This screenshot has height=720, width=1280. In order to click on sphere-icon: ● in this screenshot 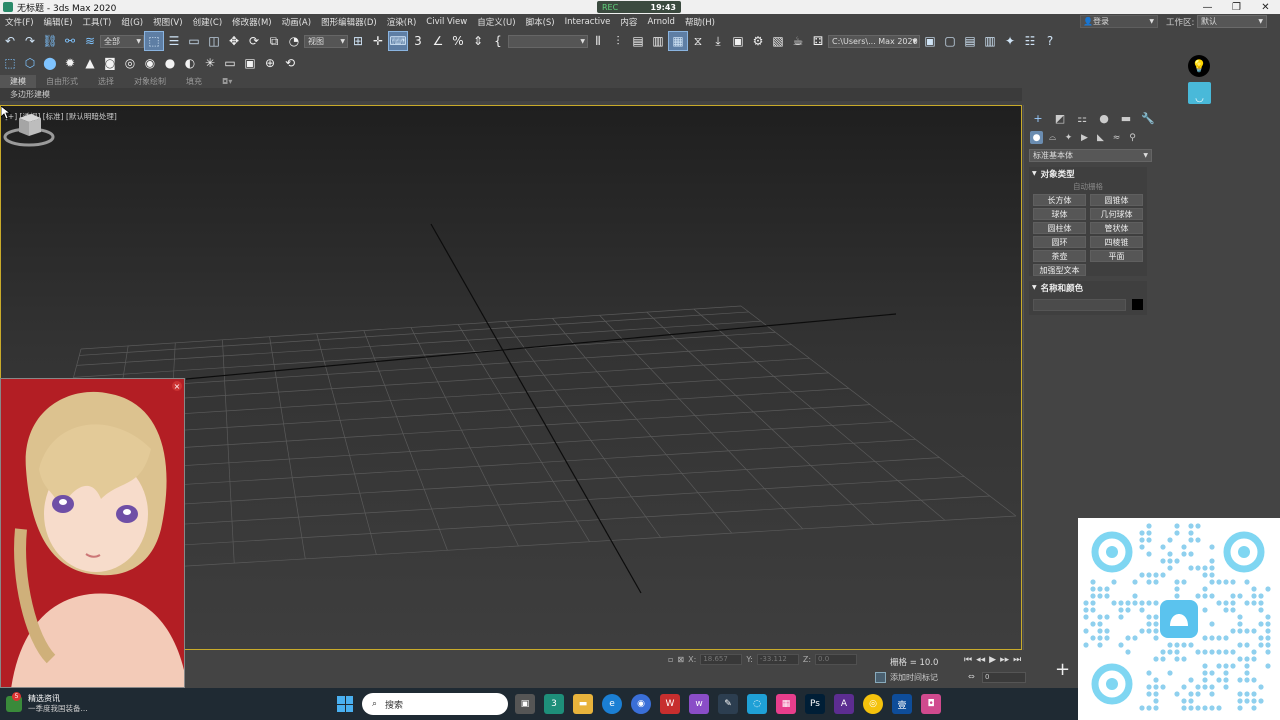, I will do `click(170, 63)`.